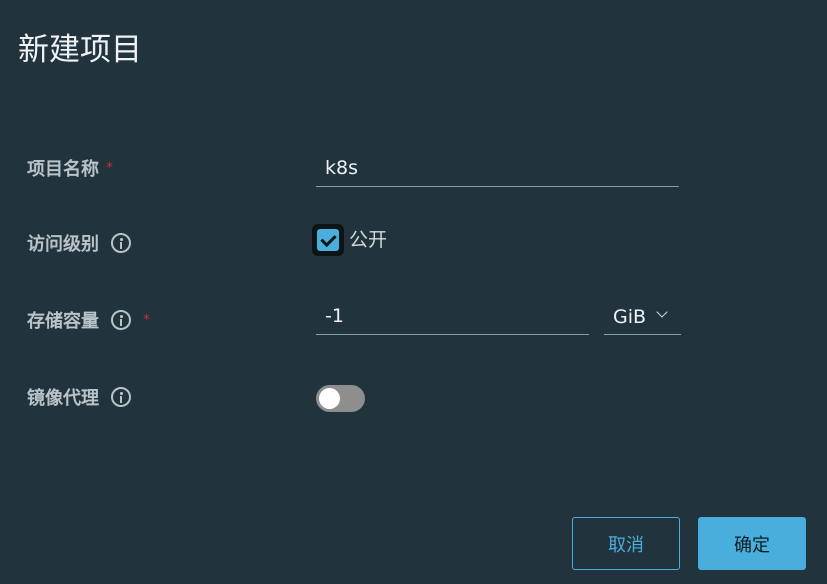  What do you see at coordinates (63, 398) in the screenshot?
I see `proxy-cache-label: 镜像代理` at bounding box center [63, 398].